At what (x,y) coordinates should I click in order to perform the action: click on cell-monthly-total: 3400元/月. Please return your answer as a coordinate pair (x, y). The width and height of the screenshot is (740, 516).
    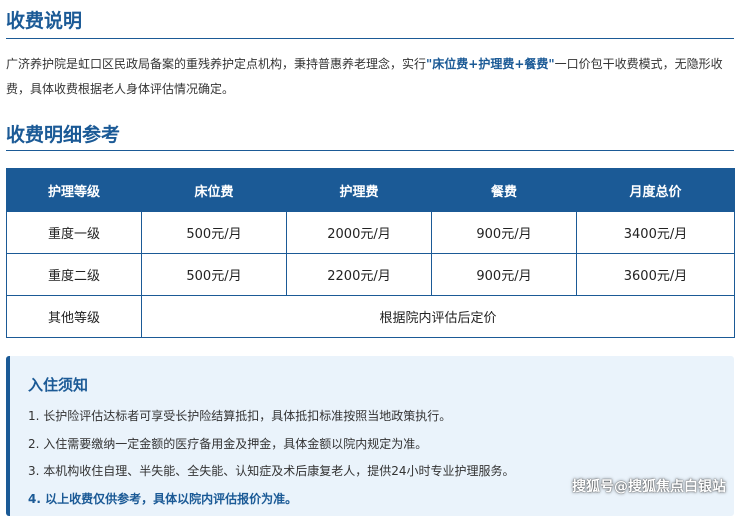
    Looking at the image, I should click on (656, 233).